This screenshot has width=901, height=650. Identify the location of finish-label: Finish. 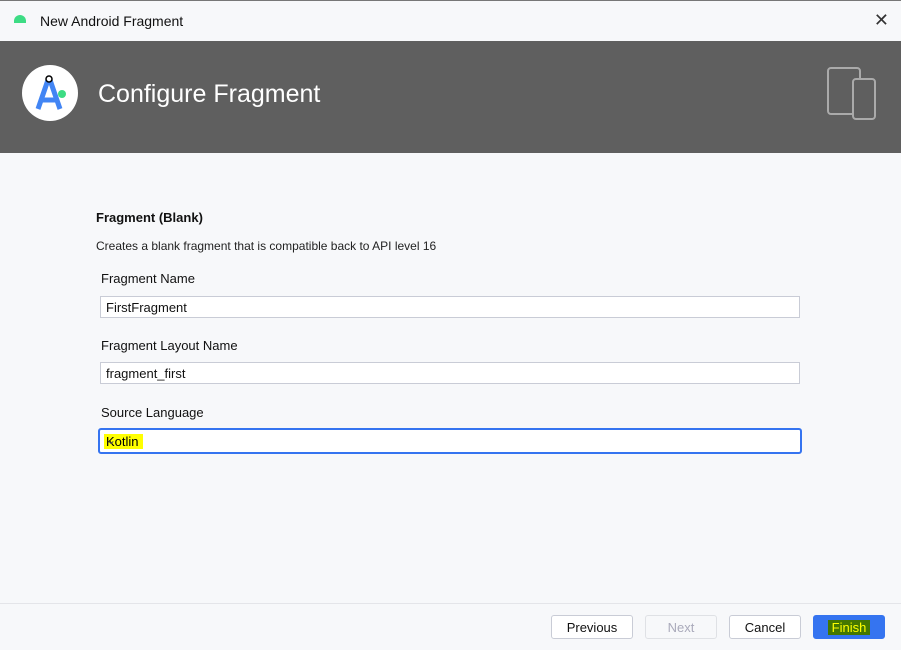
(849, 627).